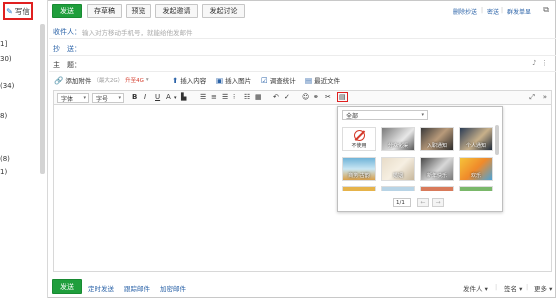  Describe the element at coordinates (398, 169) in the screenshot. I see `stationery-item: 婚姻` at that location.